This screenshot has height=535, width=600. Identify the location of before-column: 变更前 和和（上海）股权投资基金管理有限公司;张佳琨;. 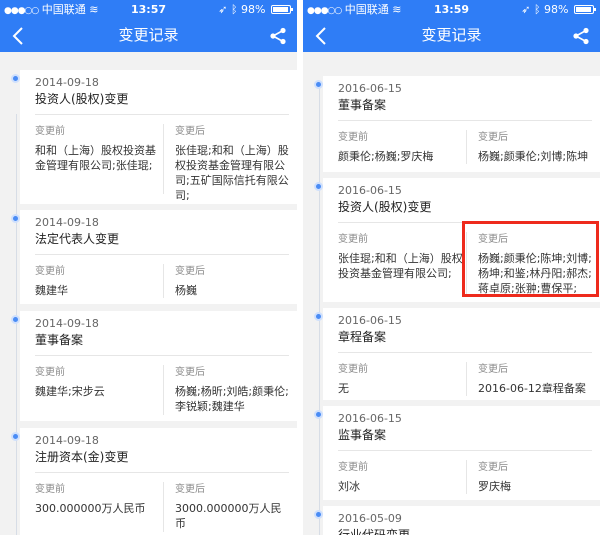
(97, 147).